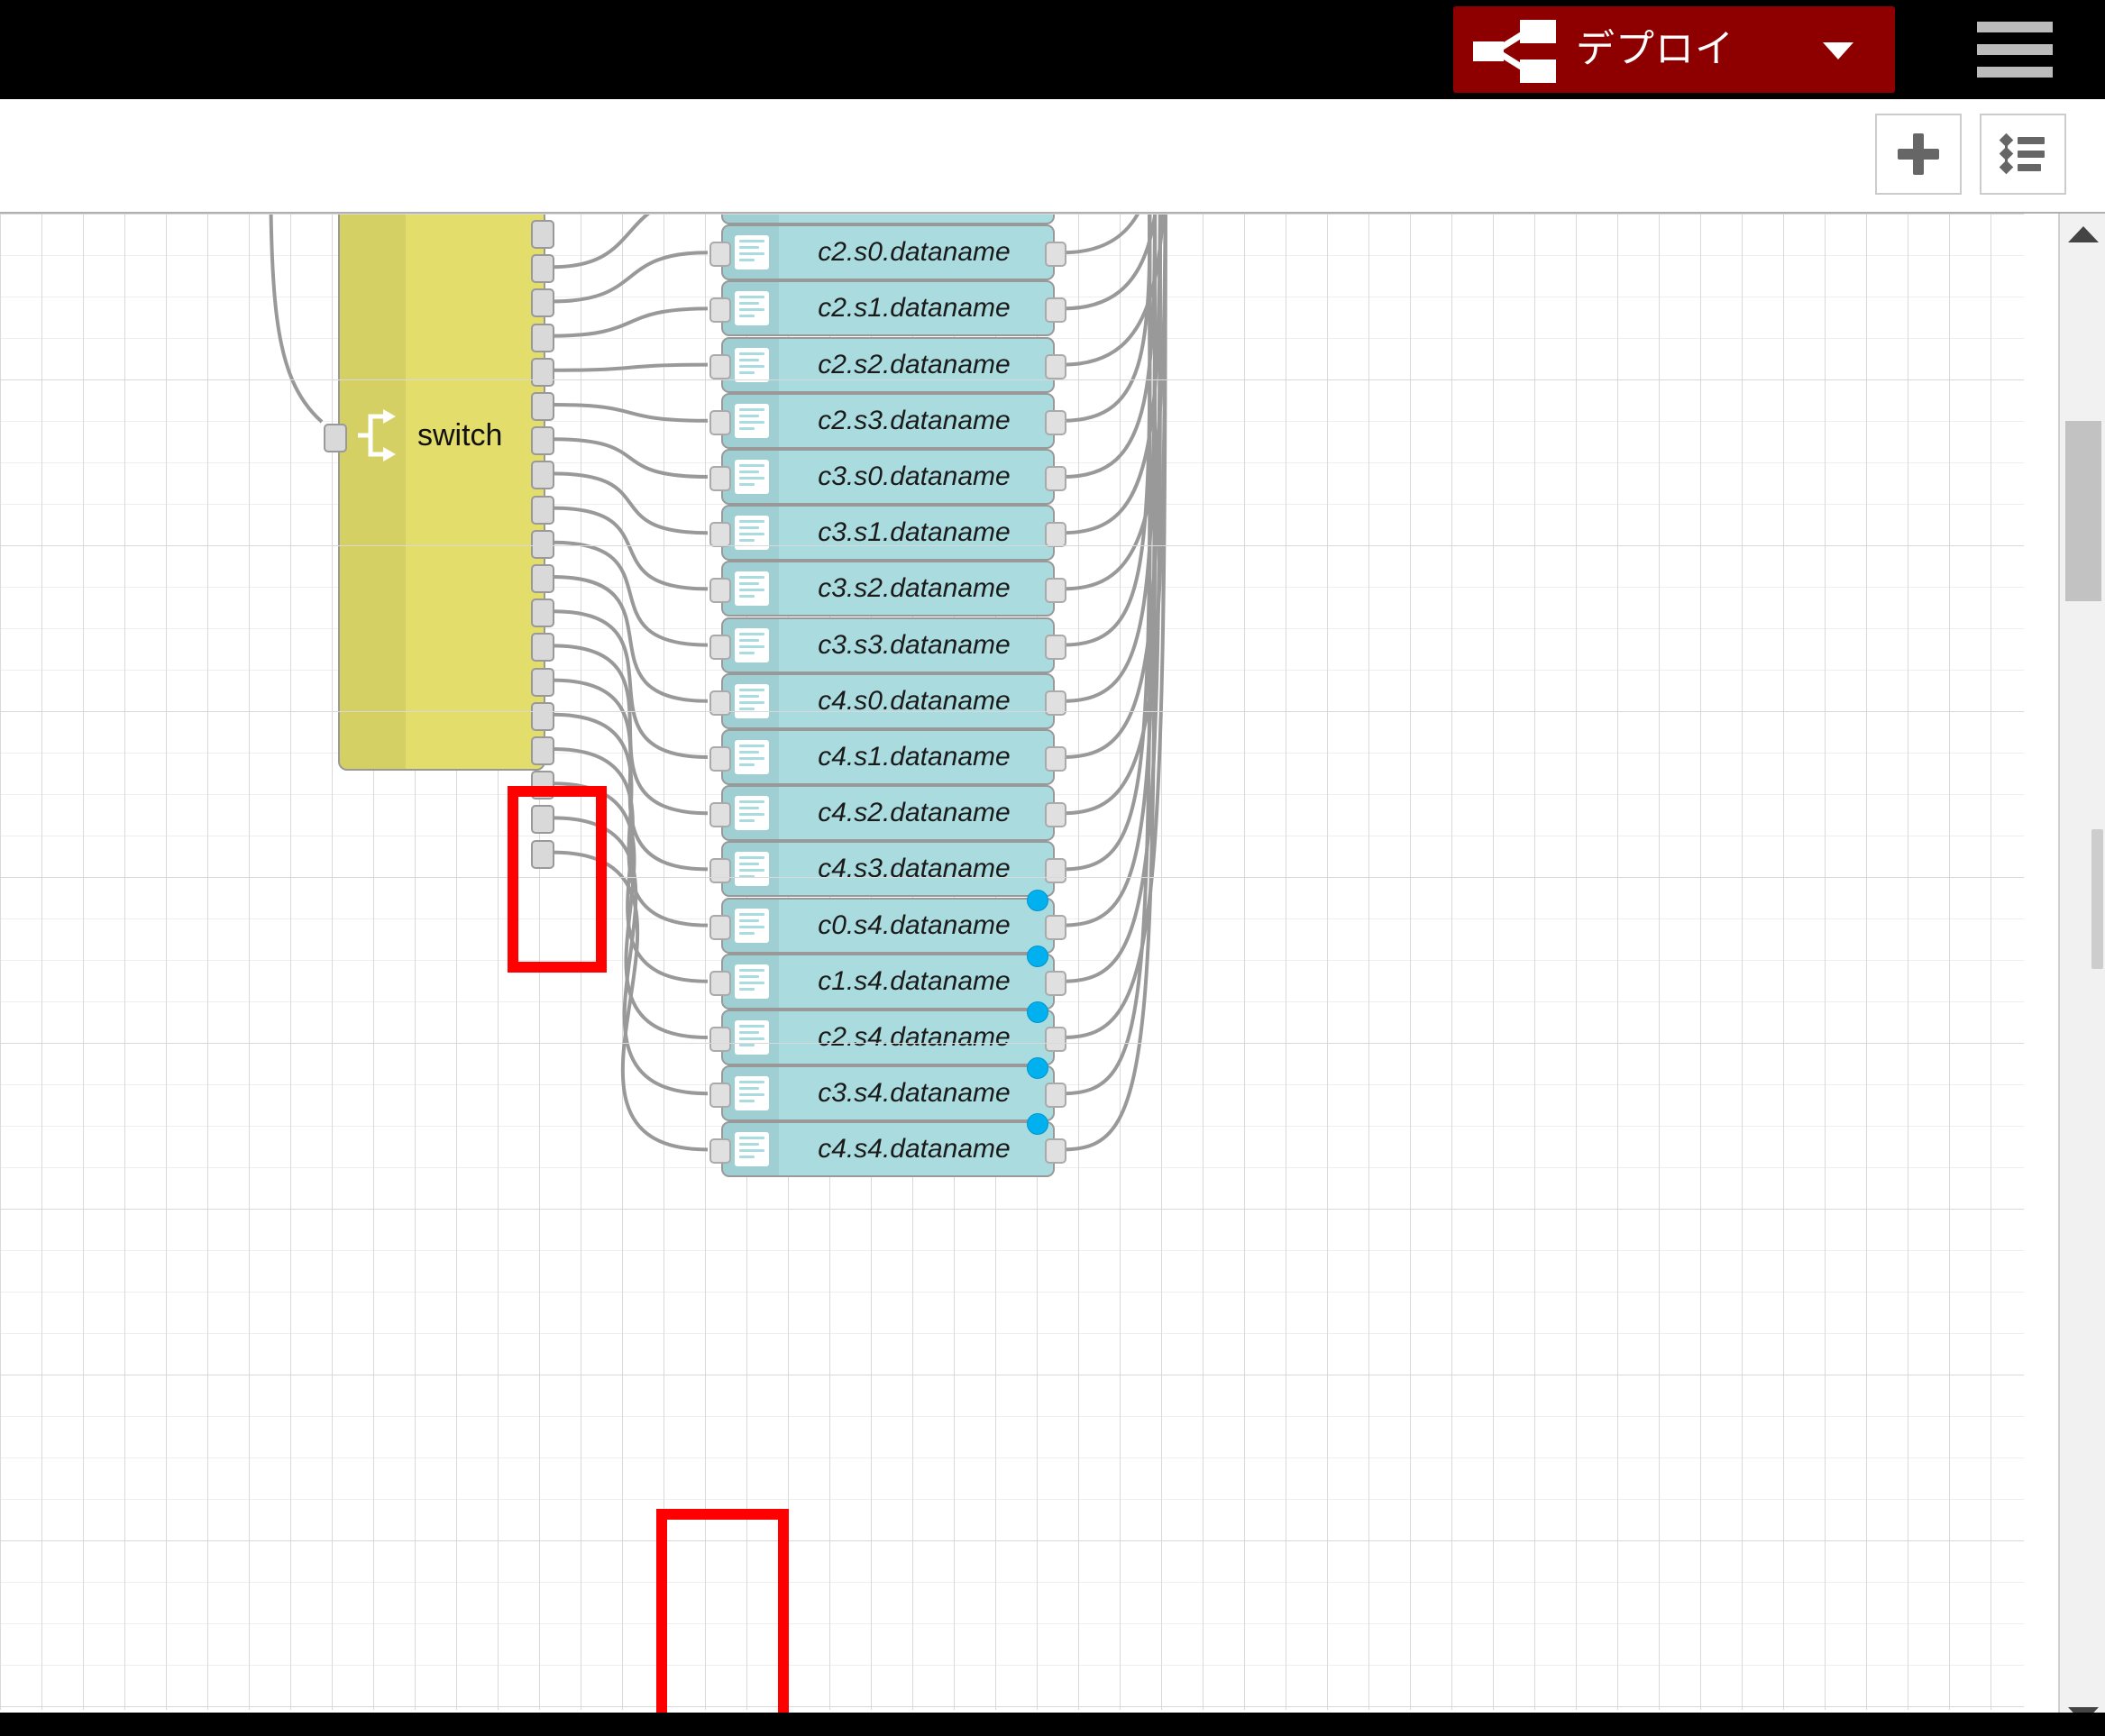 The image size is (2105, 1736). Describe the element at coordinates (887, 477) in the screenshot. I see `data-node: c3.s0.dataname` at that location.